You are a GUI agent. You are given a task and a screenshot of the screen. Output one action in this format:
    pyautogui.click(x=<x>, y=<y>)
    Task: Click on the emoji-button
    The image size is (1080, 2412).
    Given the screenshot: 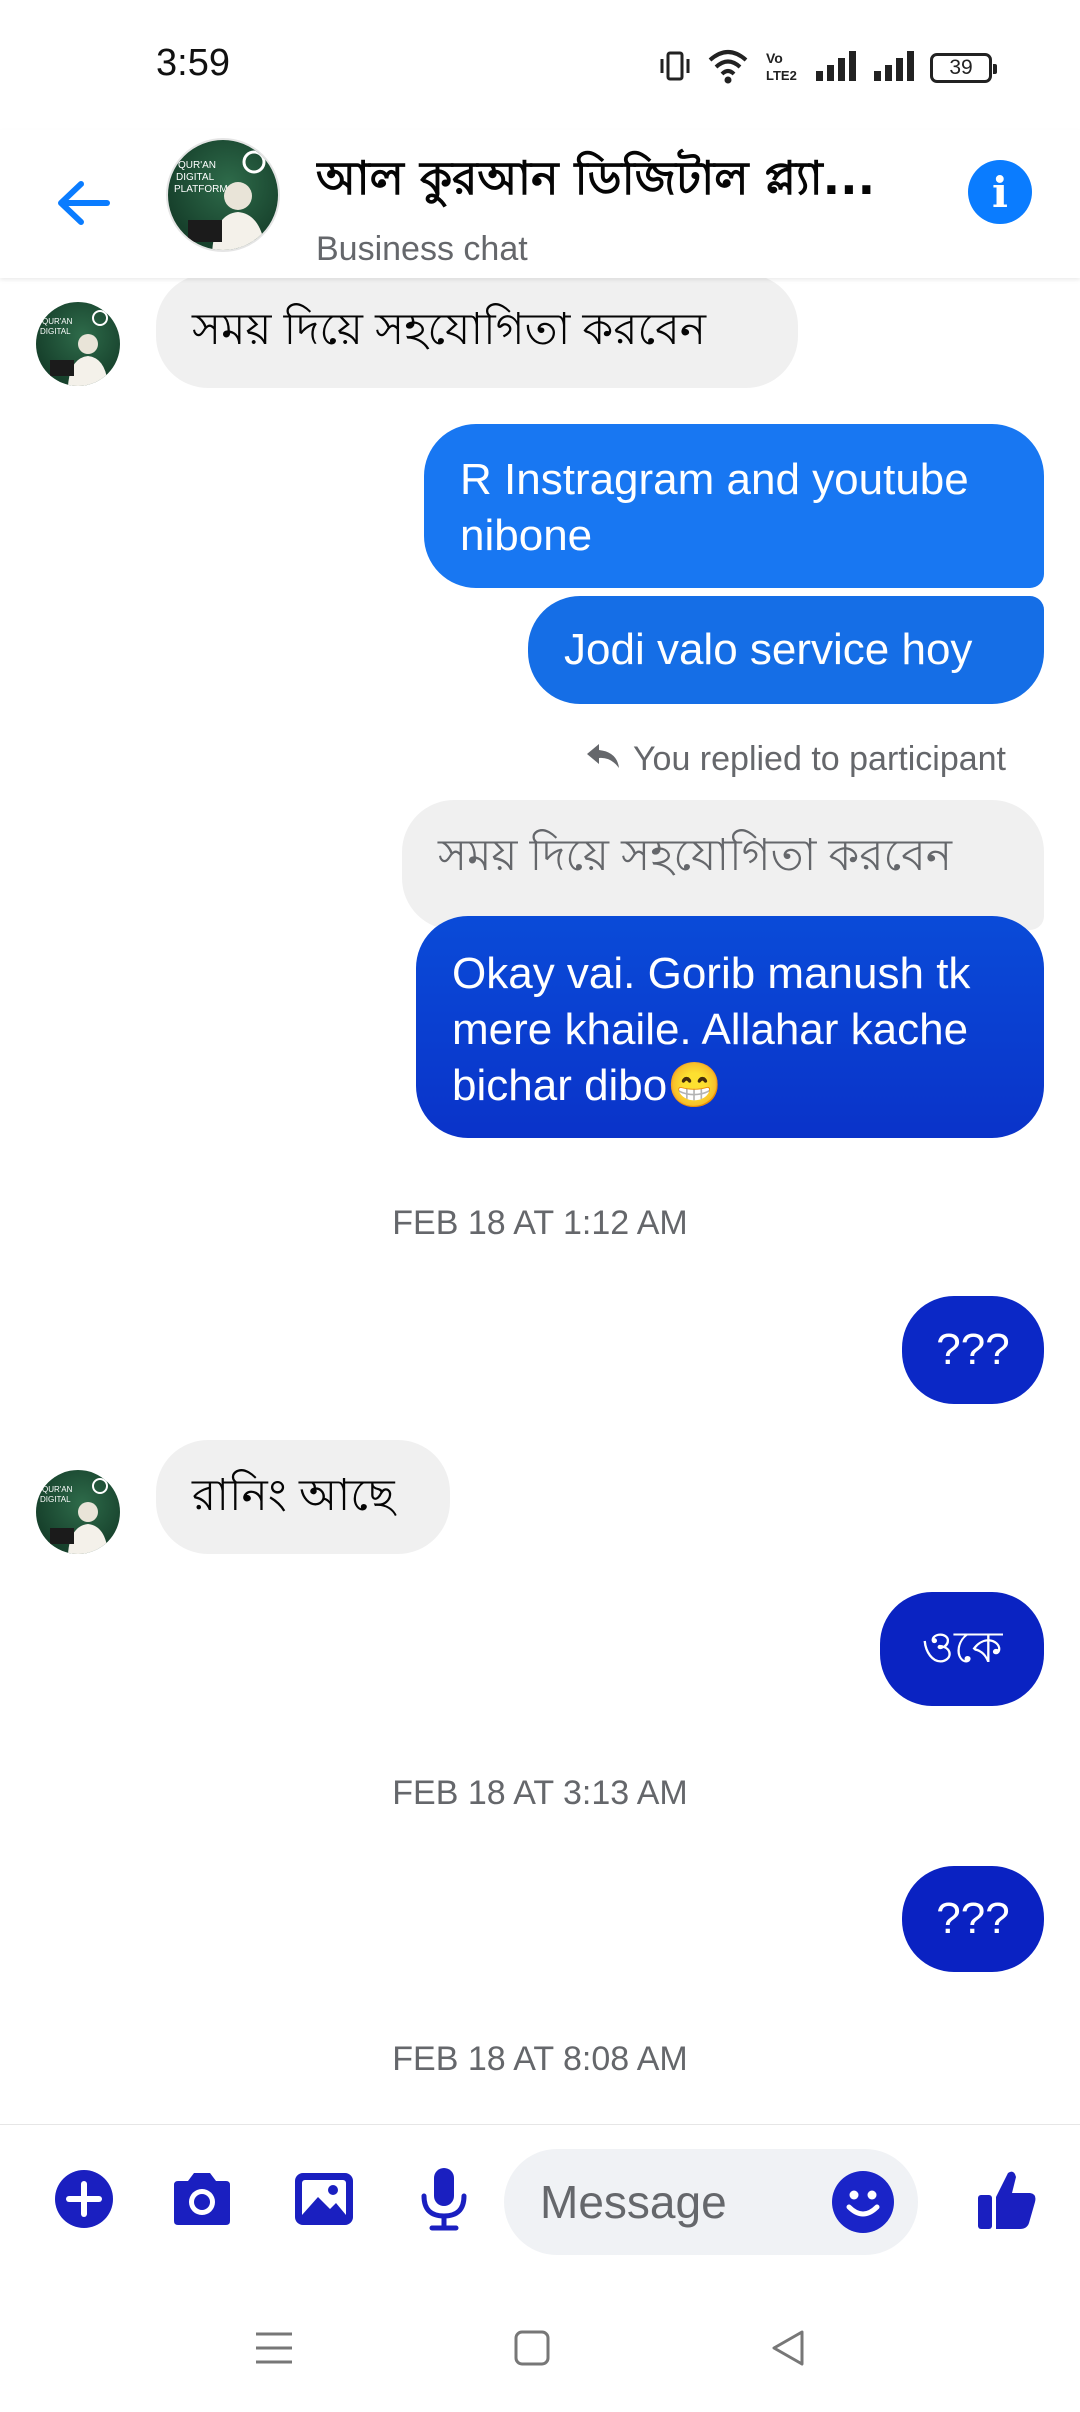 What is the action you would take?
    pyautogui.click(x=863, y=2202)
    